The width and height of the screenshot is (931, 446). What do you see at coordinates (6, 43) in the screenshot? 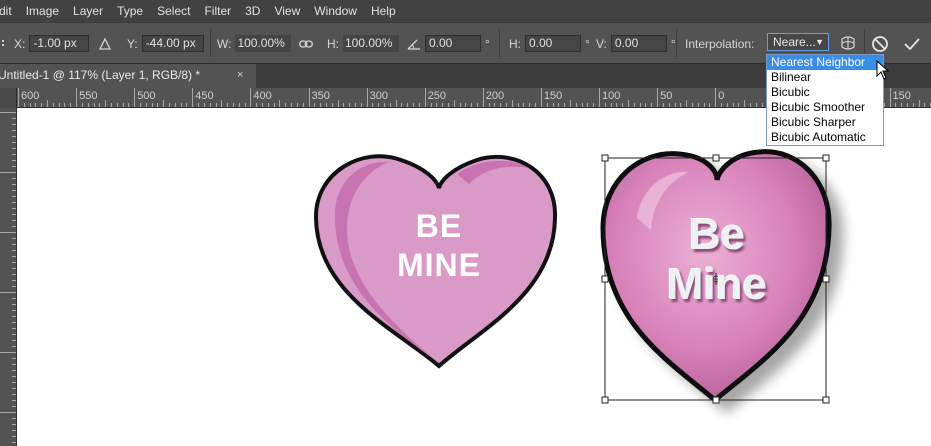
I see `reference-point-icon` at bounding box center [6, 43].